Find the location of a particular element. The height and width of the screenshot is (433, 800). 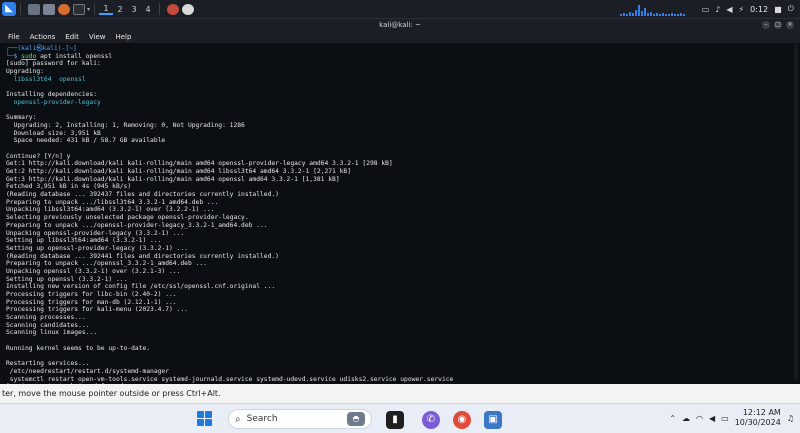

power-off-icon: ⏻ is located at coordinates (791, 9).